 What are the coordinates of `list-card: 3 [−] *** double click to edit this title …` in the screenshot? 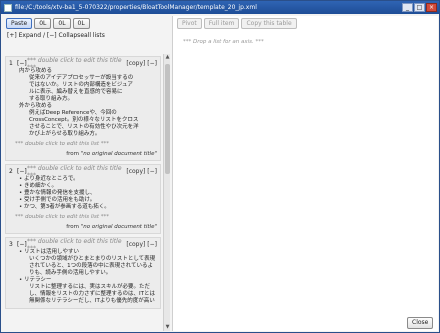 It's located at (83, 273).